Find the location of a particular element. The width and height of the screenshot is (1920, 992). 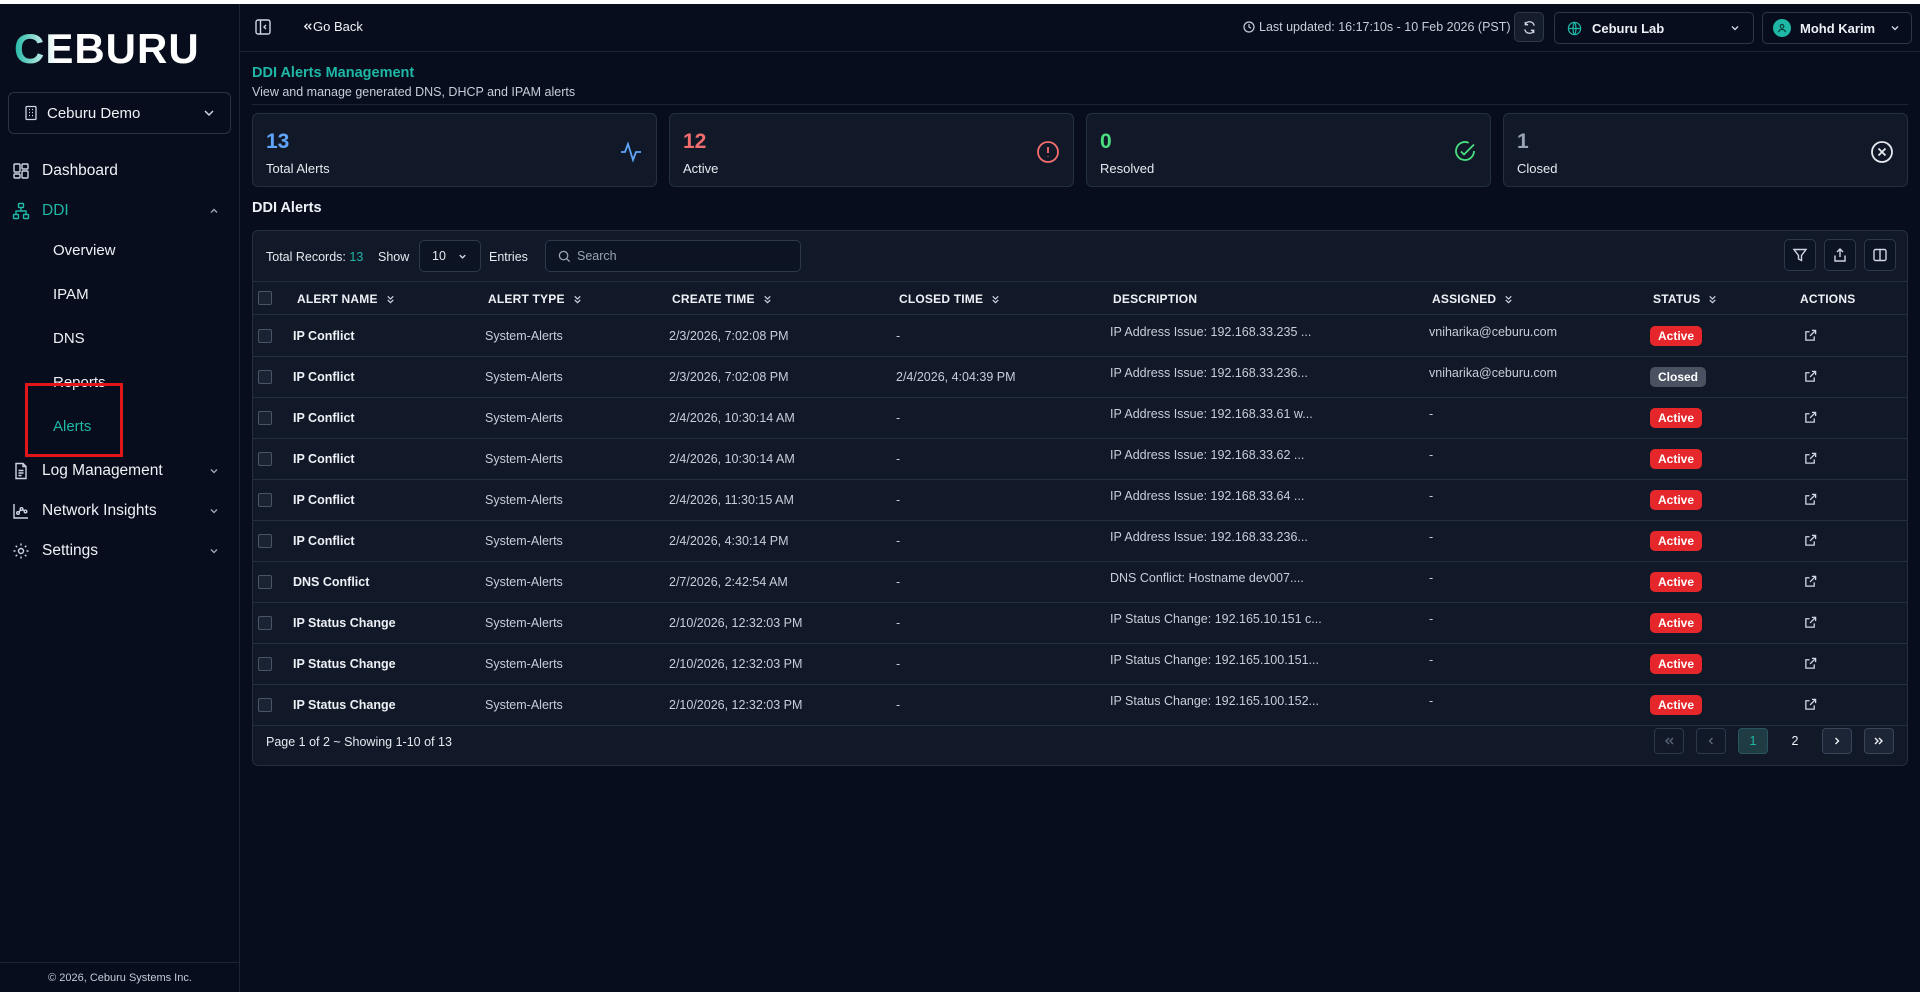

search-icon is located at coordinates (564, 256).